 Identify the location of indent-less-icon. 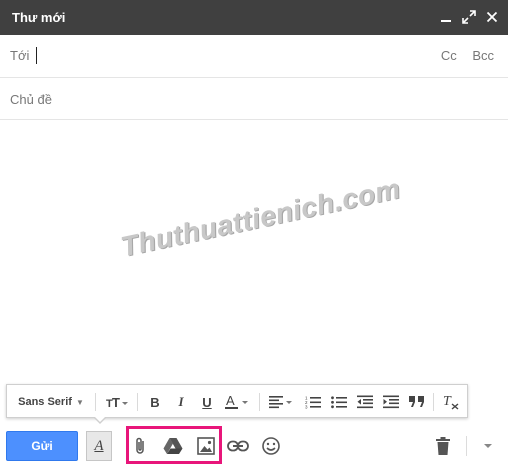
(365, 402).